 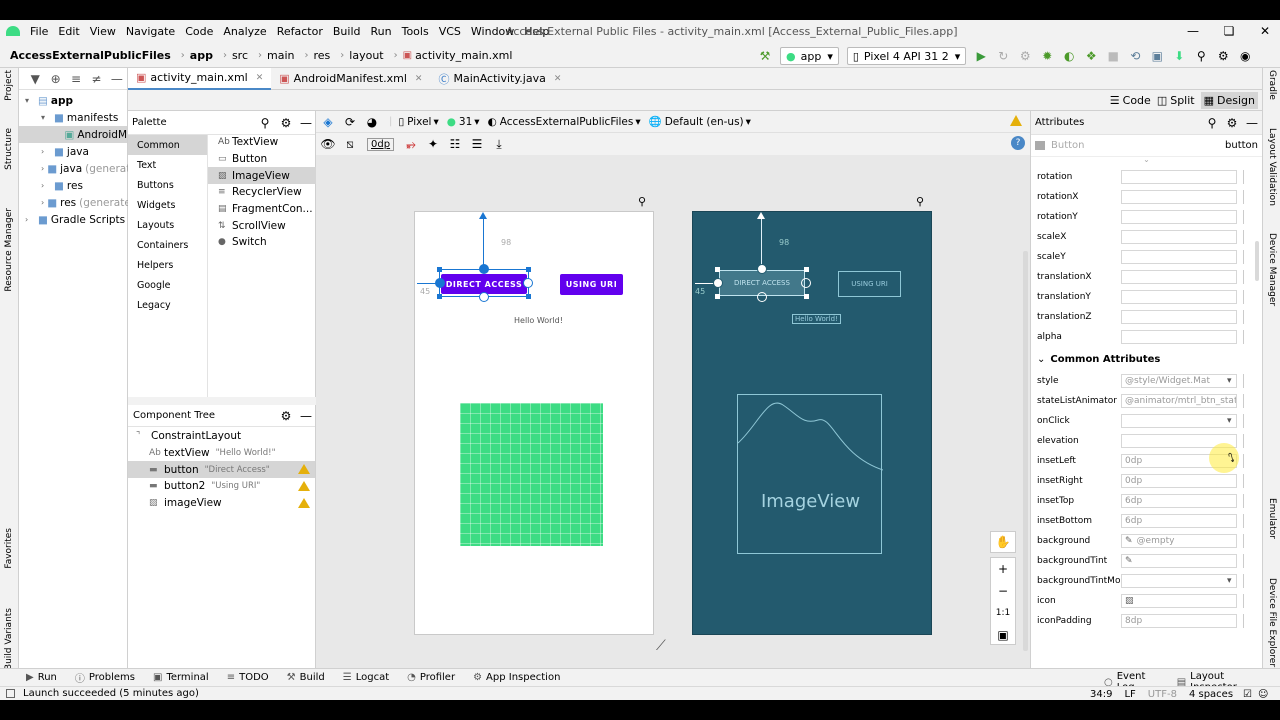 What do you see at coordinates (55, 79) in the screenshot?
I see `locate-icon: ⊕` at bounding box center [55, 79].